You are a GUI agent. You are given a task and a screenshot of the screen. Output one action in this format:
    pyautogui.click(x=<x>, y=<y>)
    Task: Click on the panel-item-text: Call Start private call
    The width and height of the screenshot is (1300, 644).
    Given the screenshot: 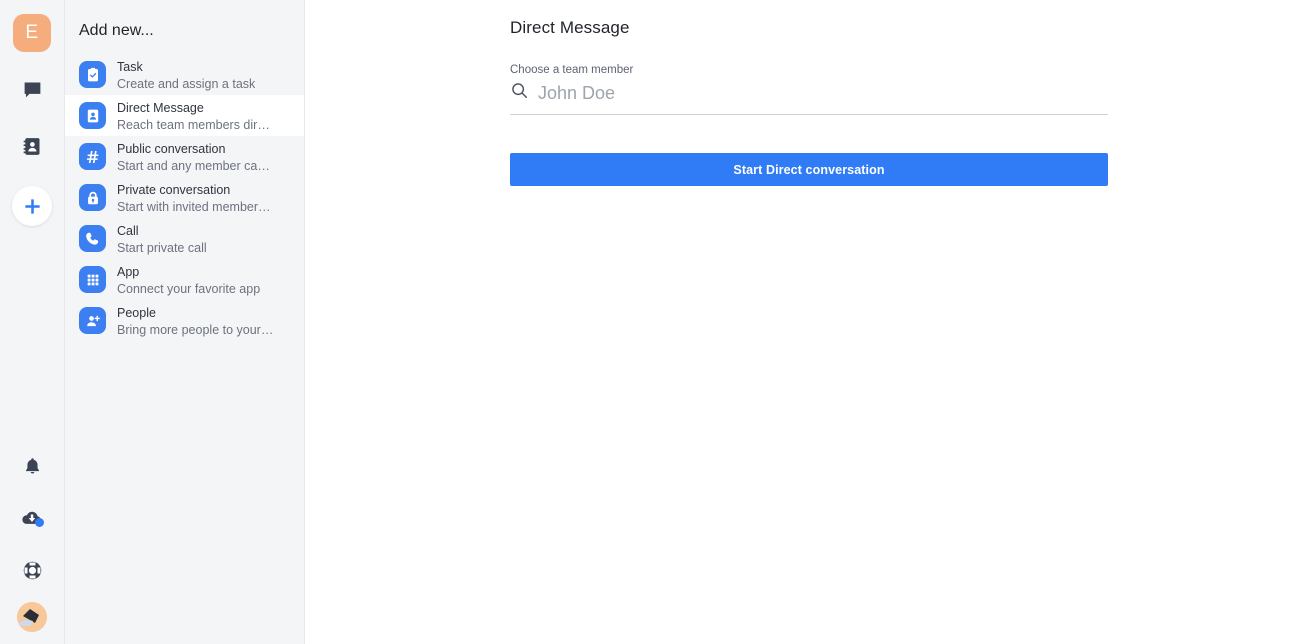 What is the action you would take?
    pyautogui.click(x=162, y=239)
    